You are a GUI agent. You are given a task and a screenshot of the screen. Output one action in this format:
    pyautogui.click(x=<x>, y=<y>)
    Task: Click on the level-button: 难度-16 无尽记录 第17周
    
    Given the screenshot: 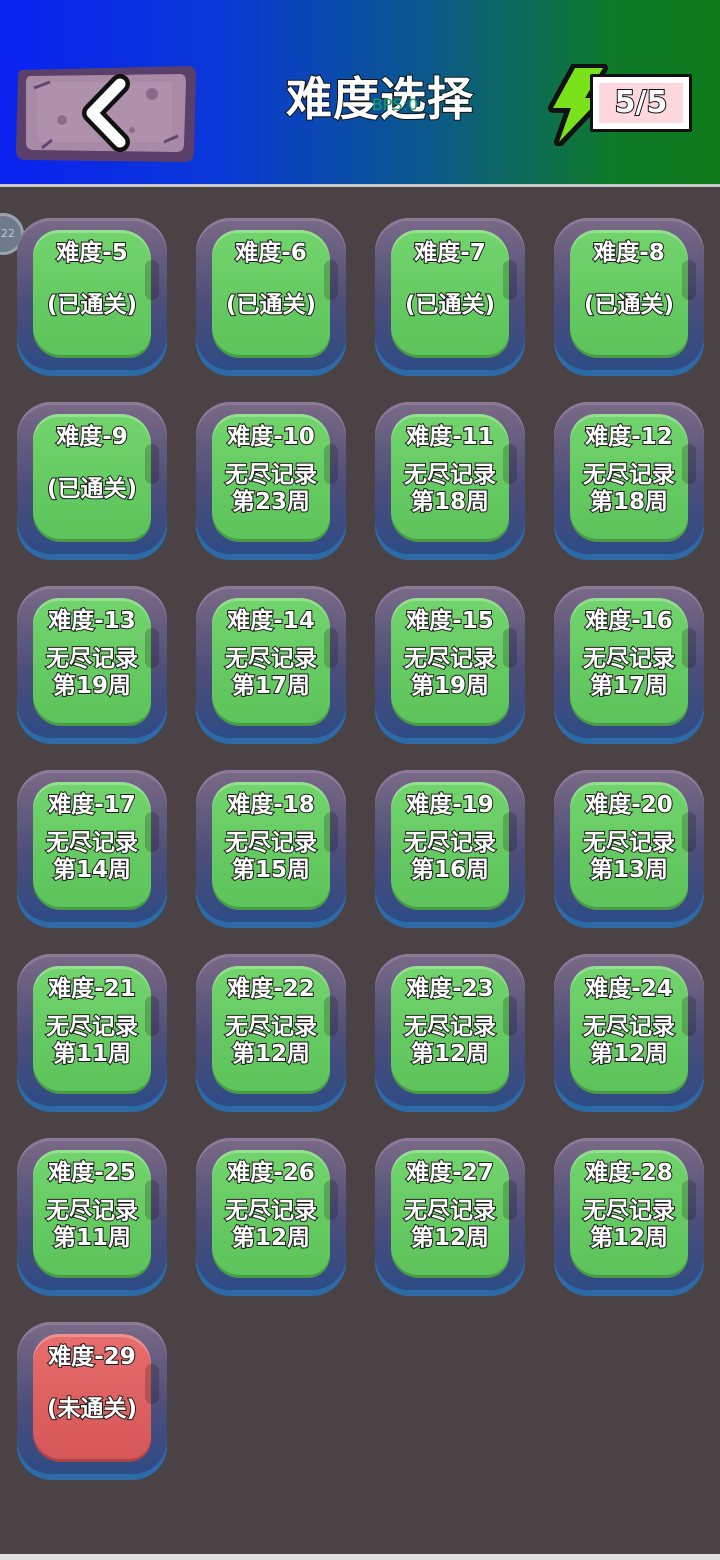 What is the action you would take?
    pyautogui.click(x=629, y=665)
    